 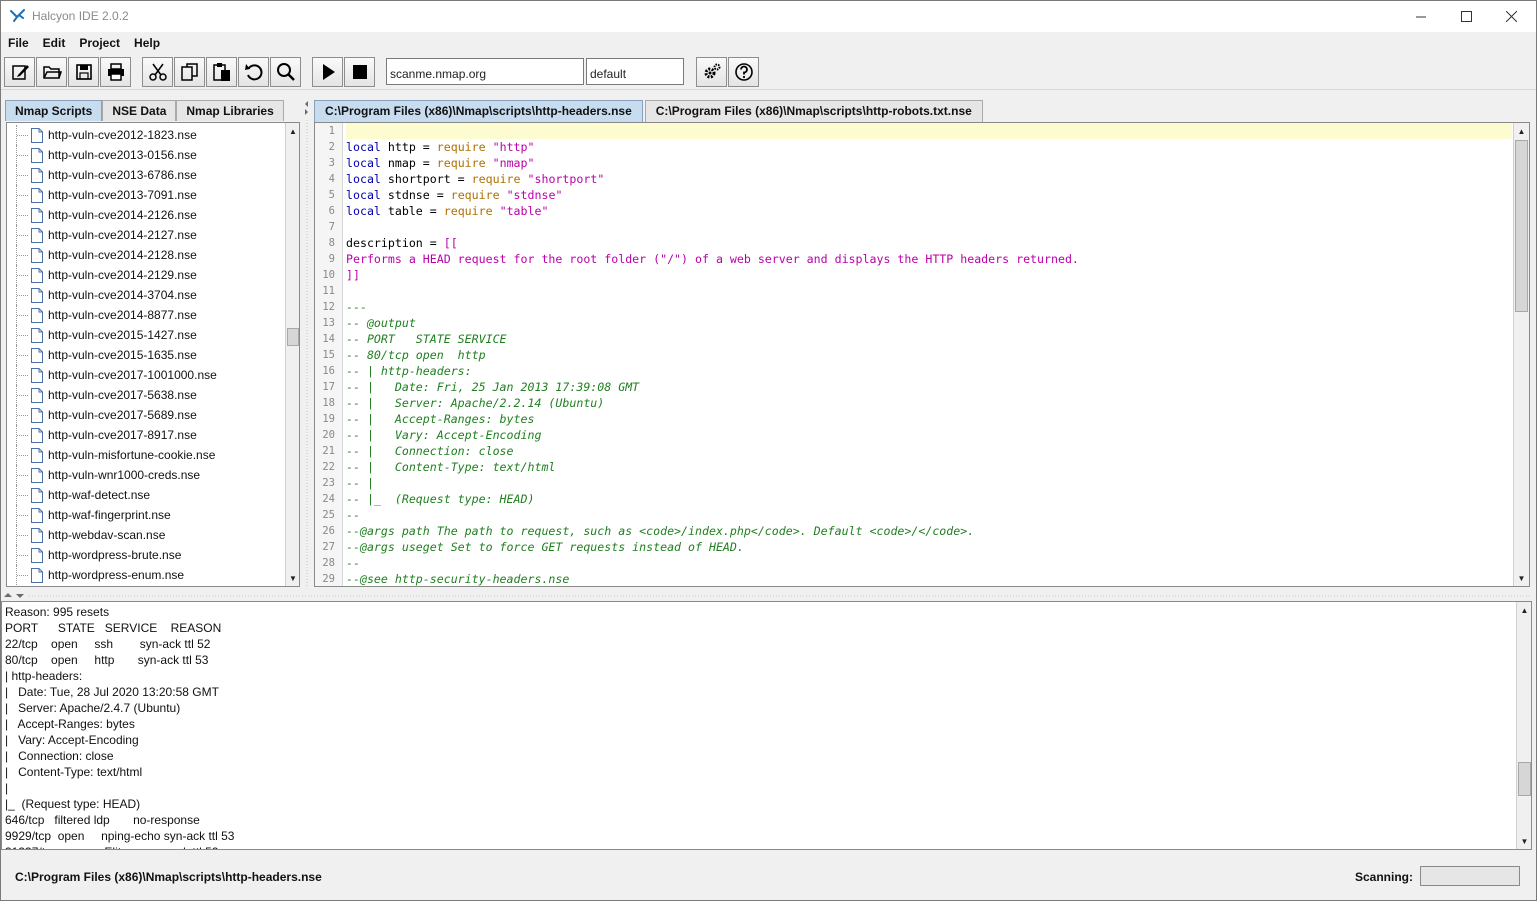 What do you see at coordinates (513, 163) in the screenshot?
I see `code-token: "nmap"` at bounding box center [513, 163].